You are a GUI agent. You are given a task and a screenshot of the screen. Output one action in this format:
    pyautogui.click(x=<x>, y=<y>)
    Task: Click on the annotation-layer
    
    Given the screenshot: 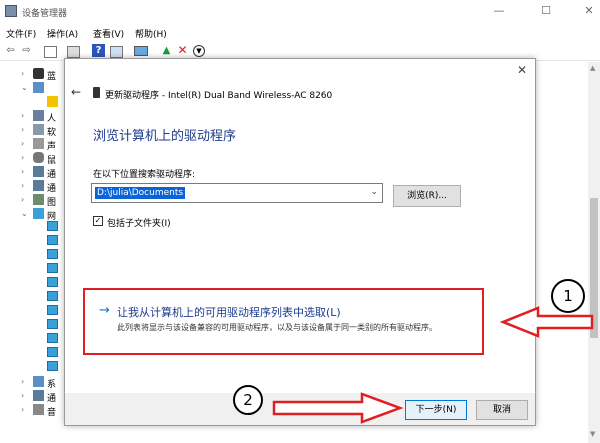 What is the action you would take?
    pyautogui.click(x=433, y=365)
    